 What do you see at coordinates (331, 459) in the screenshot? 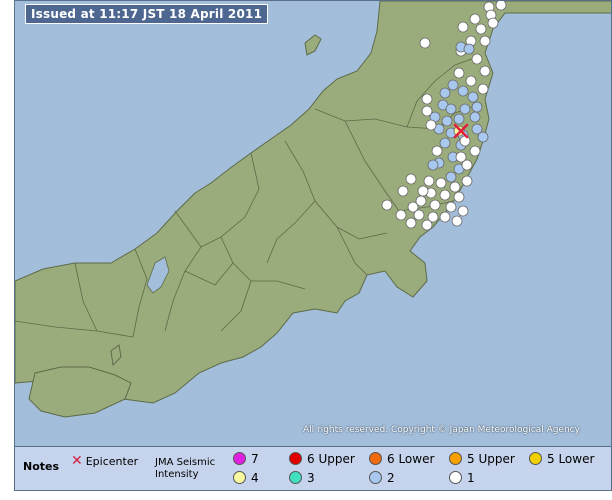
I see `legend-level-label: 6 Upper` at bounding box center [331, 459].